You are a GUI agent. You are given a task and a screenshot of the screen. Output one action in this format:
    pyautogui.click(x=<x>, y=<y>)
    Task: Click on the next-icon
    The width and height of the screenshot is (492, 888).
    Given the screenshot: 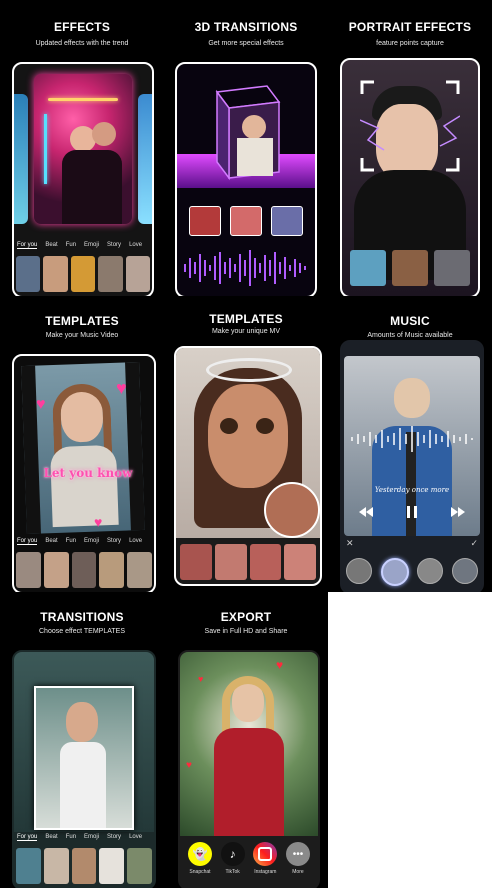 What is the action you would take?
    pyautogui.click(x=458, y=512)
    